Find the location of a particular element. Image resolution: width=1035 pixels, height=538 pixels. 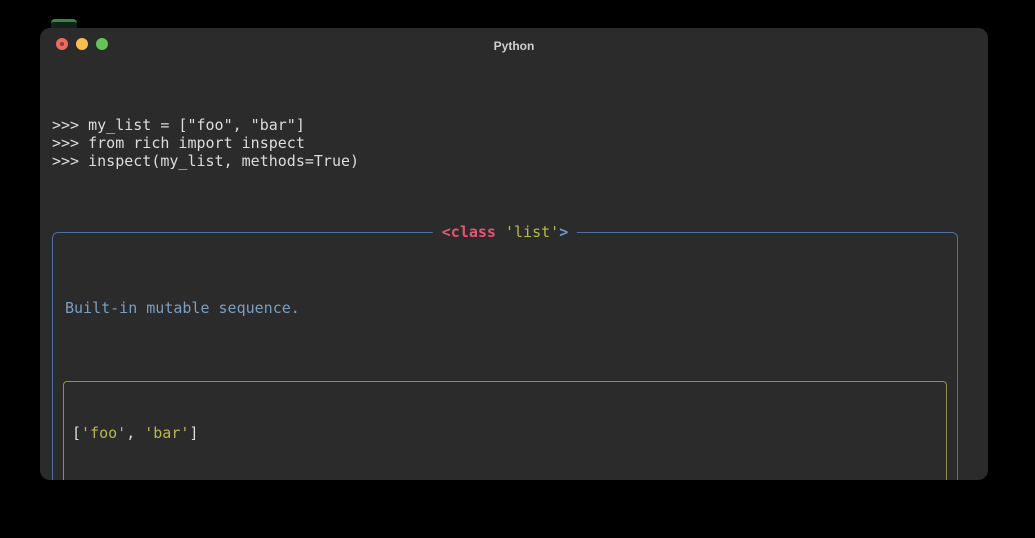

close-button is located at coordinates (62, 44).